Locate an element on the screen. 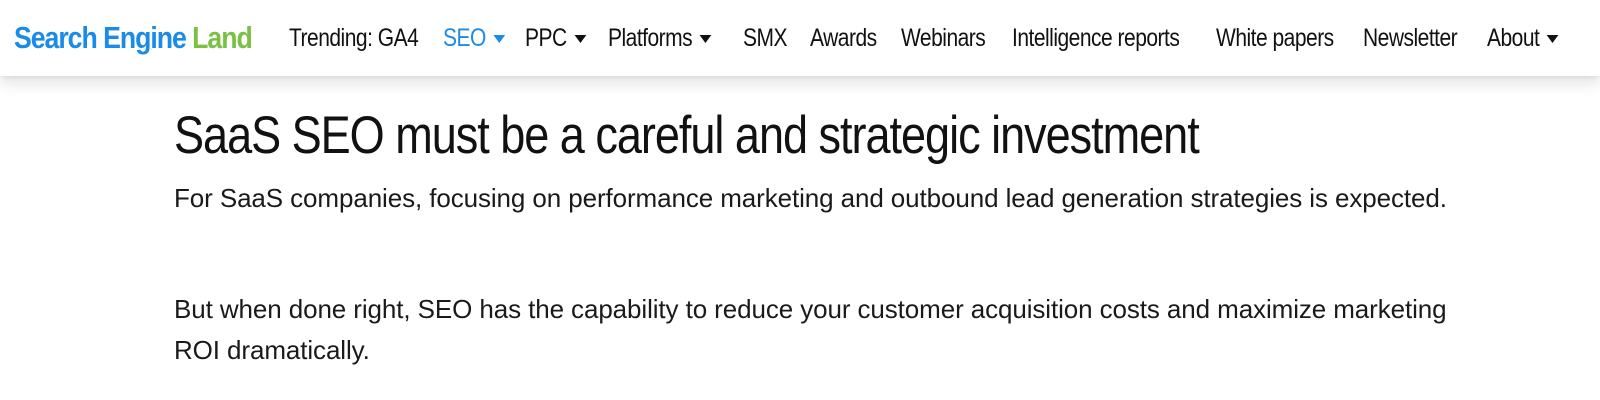  nav-item-trending-ga4: Trending: GA4 is located at coordinates (354, 38).